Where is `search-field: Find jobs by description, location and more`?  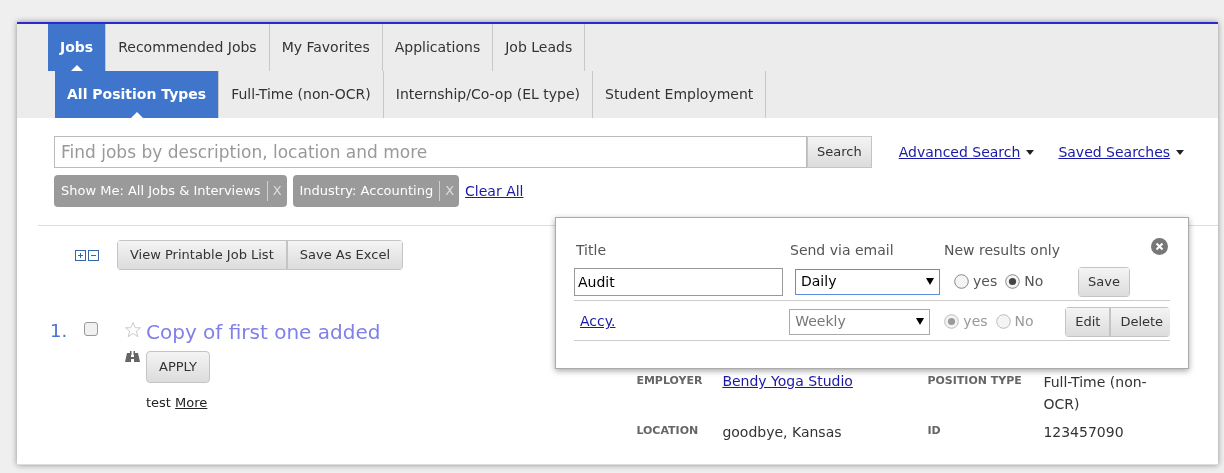 search-field: Find jobs by description, location and more is located at coordinates (430, 152).